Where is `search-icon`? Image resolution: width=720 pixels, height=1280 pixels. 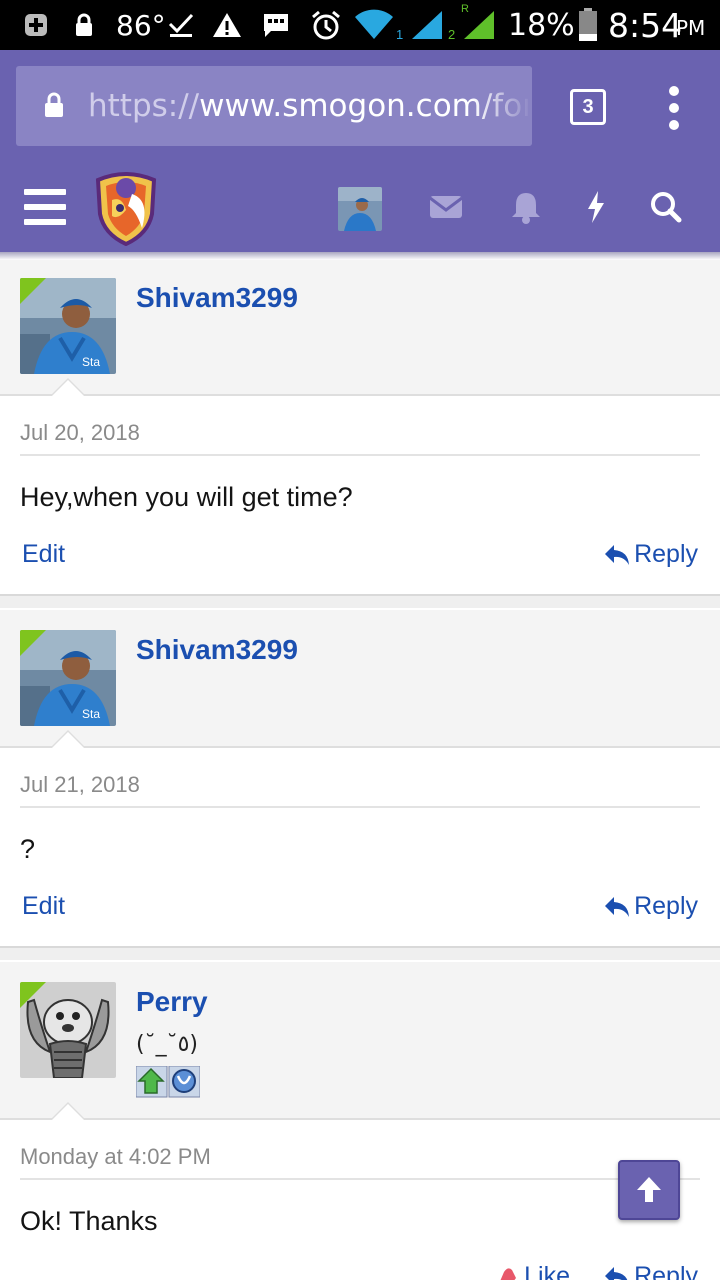 search-icon is located at coordinates (666, 207).